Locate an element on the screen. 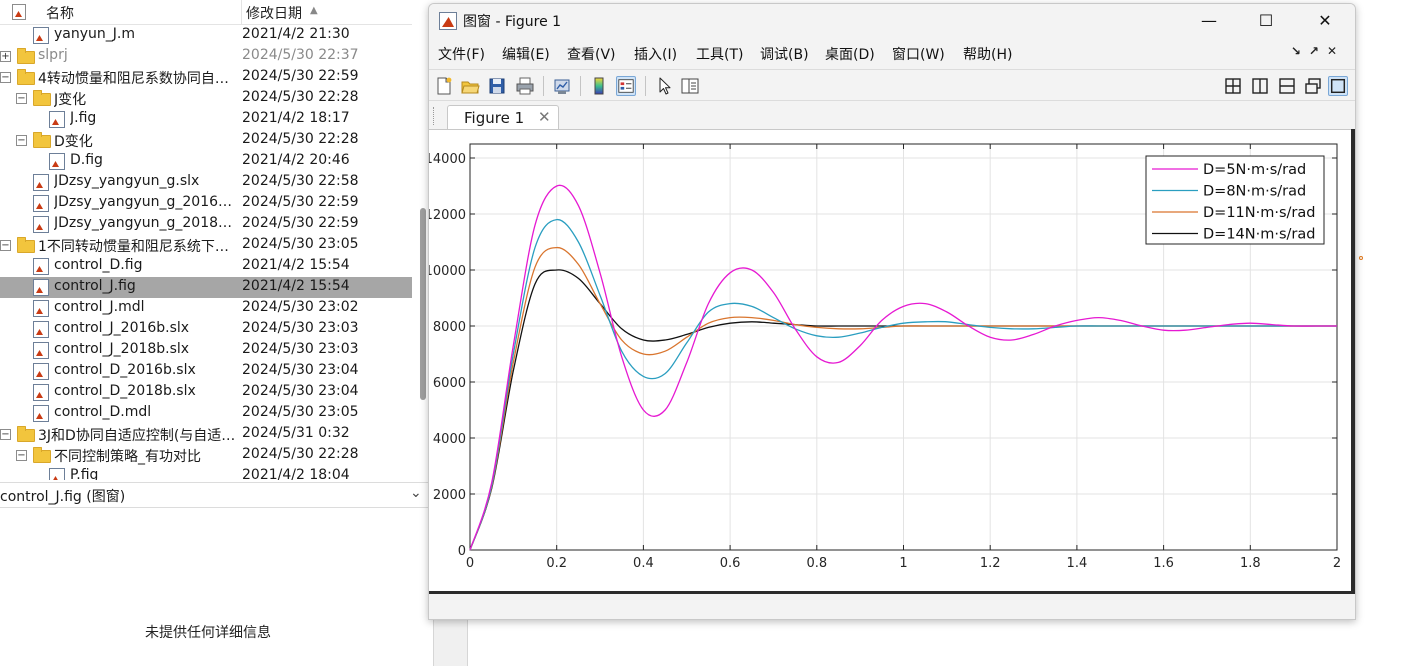 Image resolution: width=1408 pixels, height=666 pixels. file-row: control_D.mdl 2024/5/30 23:05 is located at coordinates (206, 413).